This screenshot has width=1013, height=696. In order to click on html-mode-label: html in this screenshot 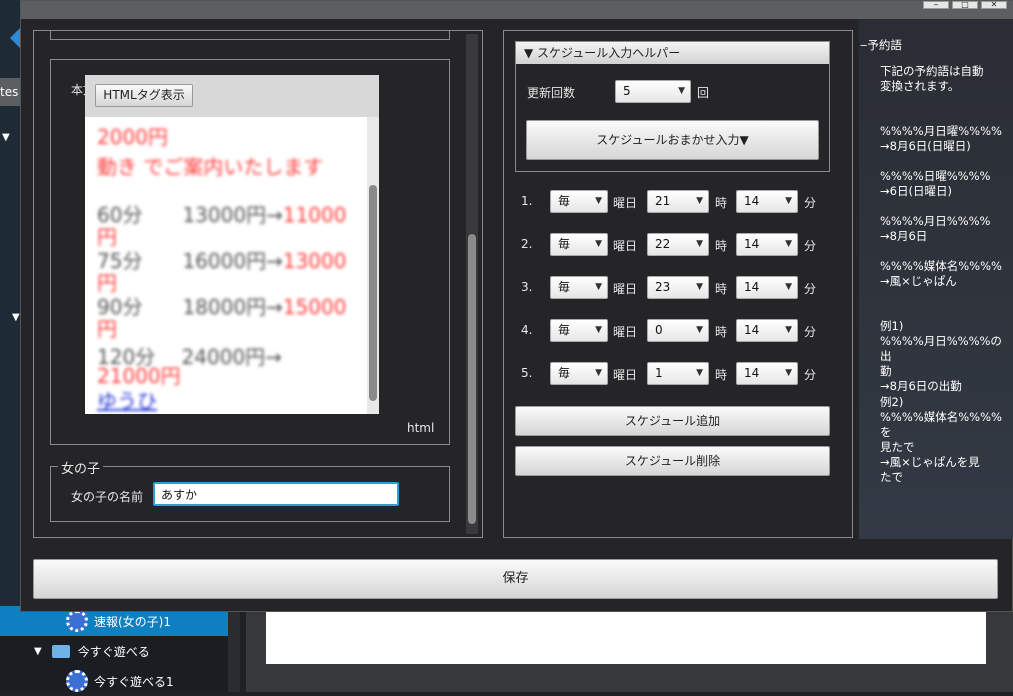, I will do `click(421, 428)`.